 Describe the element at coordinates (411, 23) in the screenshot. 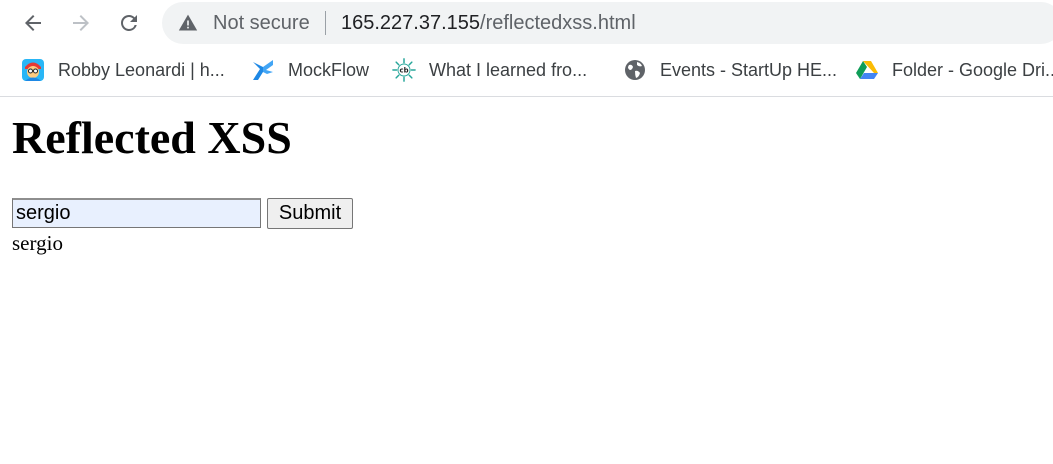

I see `url-host: 165.227.37.155` at that location.